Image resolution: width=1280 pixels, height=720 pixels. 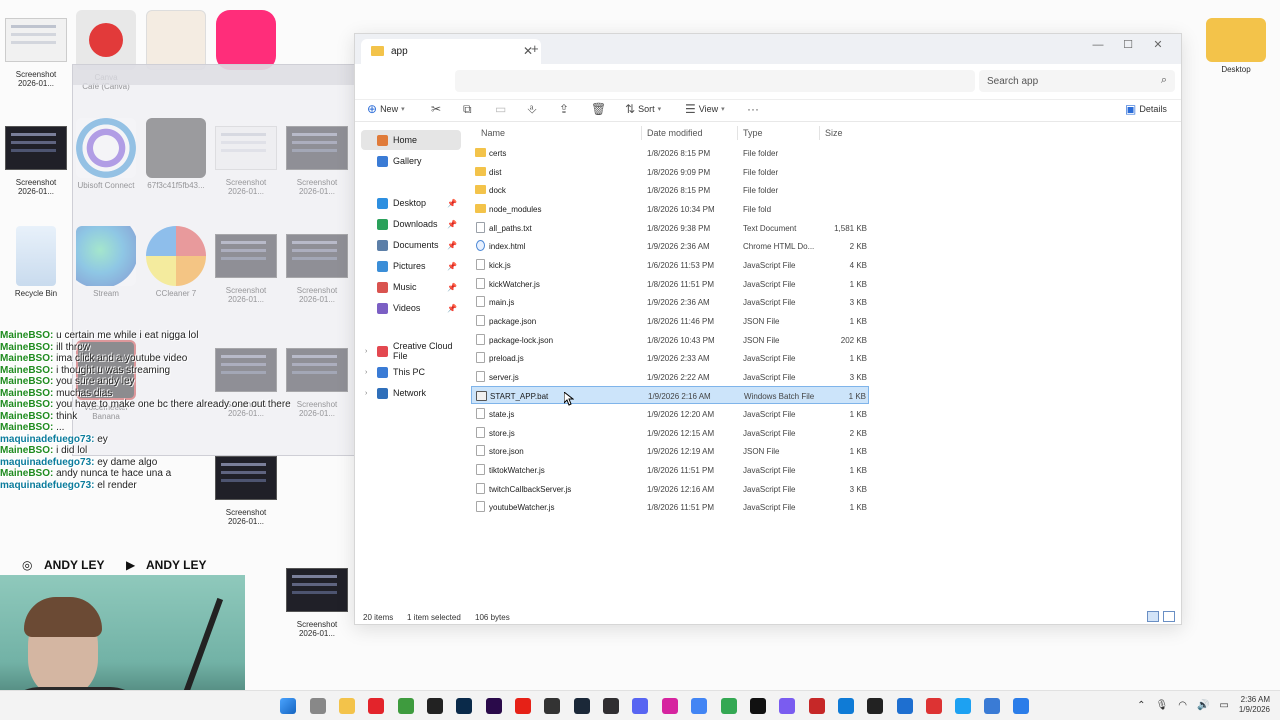 What do you see at coordinates (411, 287) in the screenshot?
I see `nav-music: Music 📌` at bounding box center [411, 287].